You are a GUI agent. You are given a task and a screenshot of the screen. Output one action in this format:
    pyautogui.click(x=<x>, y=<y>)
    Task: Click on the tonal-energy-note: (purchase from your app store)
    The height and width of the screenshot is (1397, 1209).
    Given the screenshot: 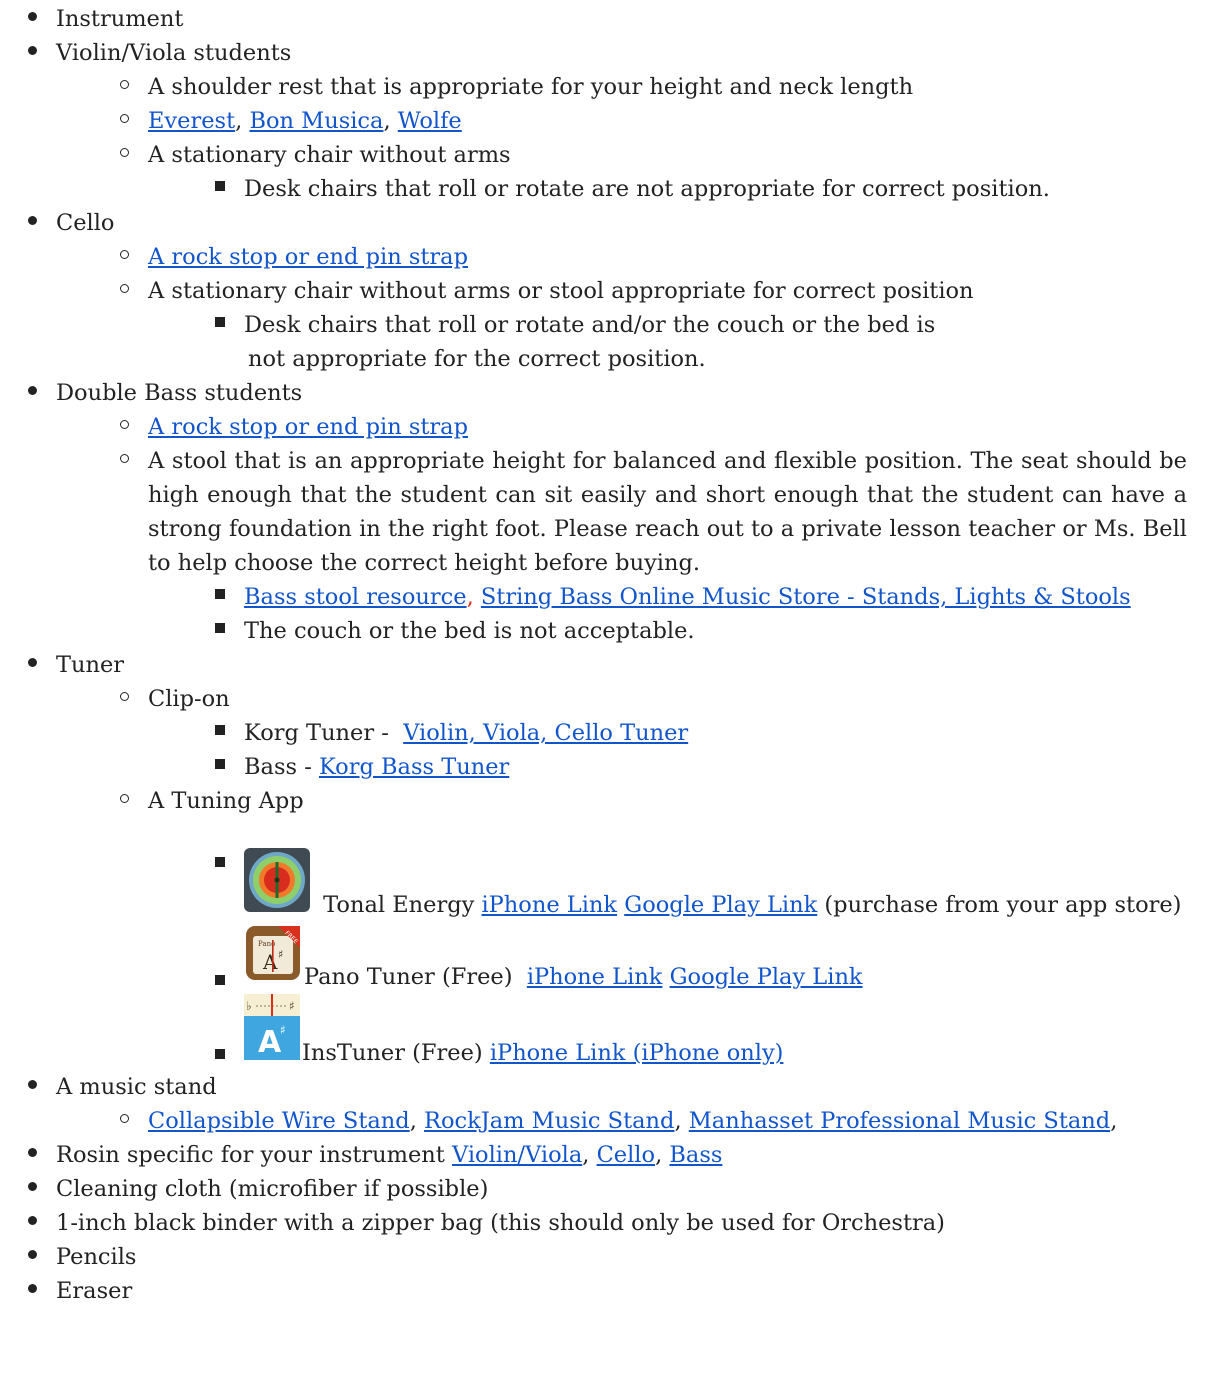 What is the action you would take?
    pyautogui.click(x=999, y=905)
    